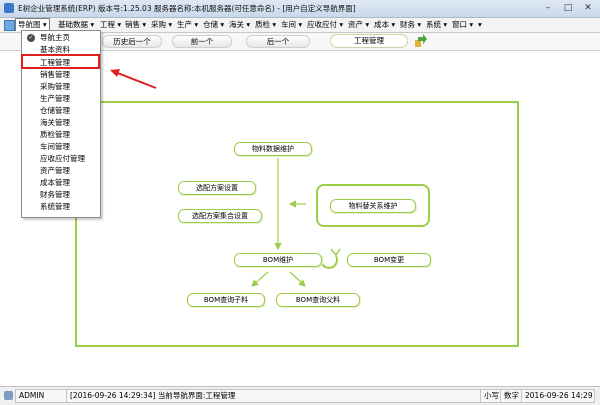  Describe the element at coordinates (325, 25) in the screenshot. I see `menu-receivable-payable: 应收应付 ▾` at that location.